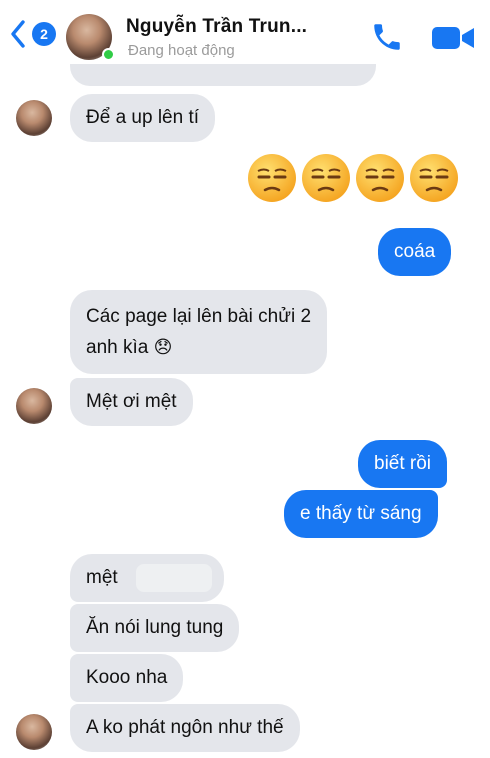 The width and height of the screenshot is (490, 758). What do you see at coordinates (354, 178) in the screenshot?
I see `emoji-message` at bounding box center [354, 178].